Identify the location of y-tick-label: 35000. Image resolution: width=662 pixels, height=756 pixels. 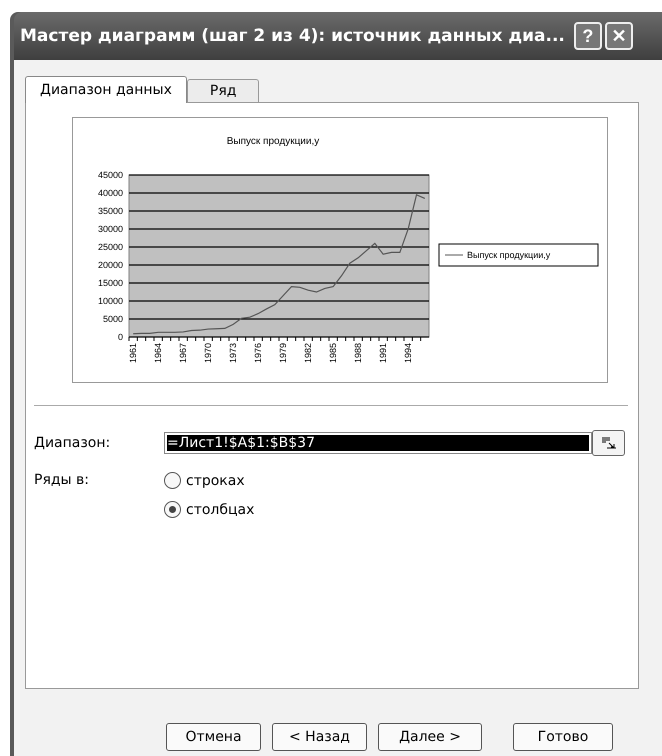
(110, 211).